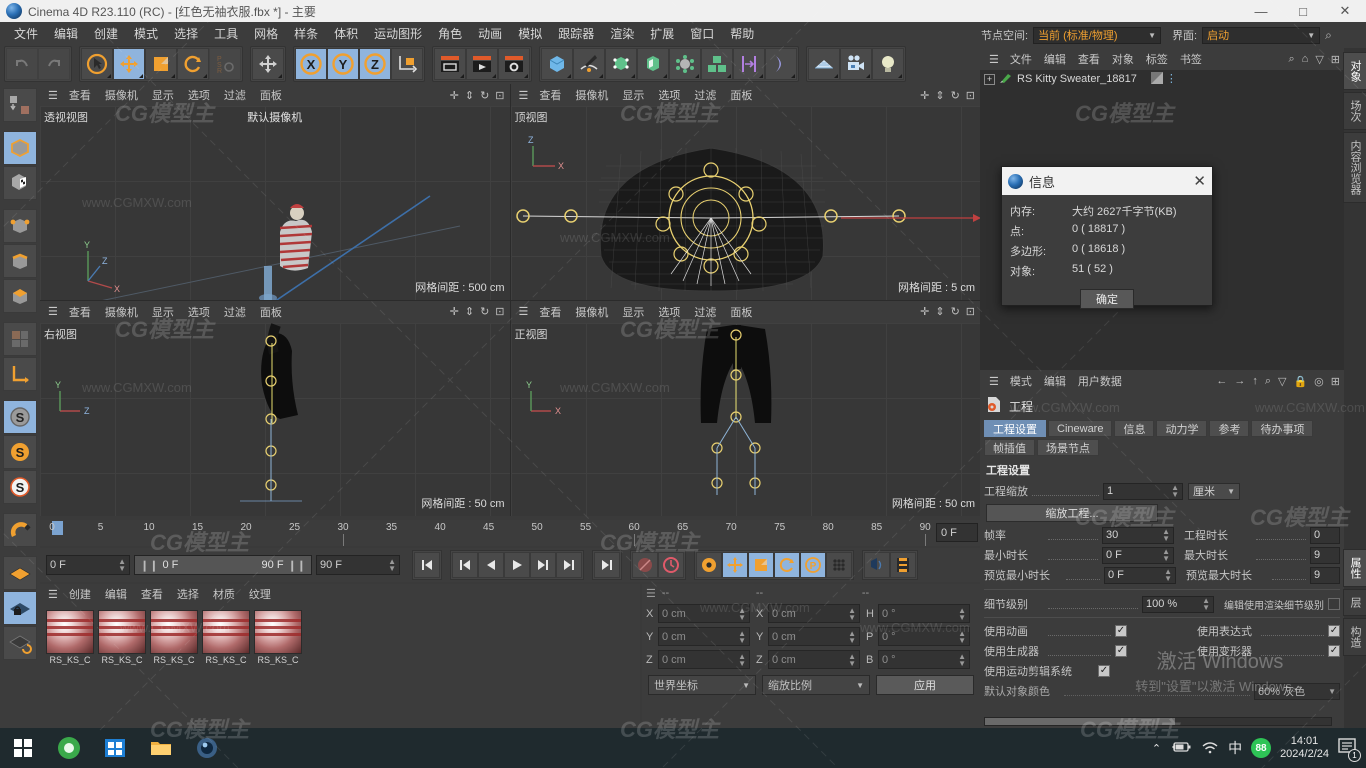 The height and width of the screenshot is (768, 1366). Describe the element at coordinates (925, 685) in the screenshot. I see `apply-button: 应用` at that location.